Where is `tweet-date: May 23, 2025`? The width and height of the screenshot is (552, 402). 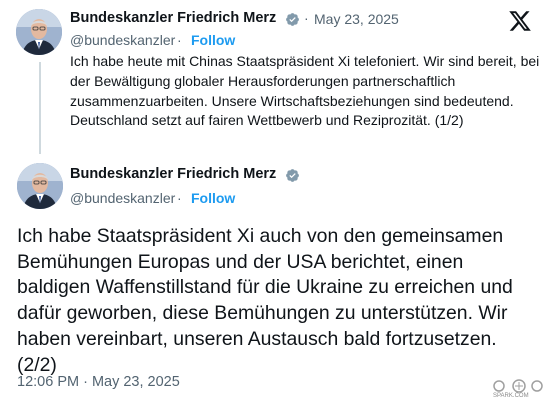
tweet-date: May 23, 2025 is located at coordinates (356, 19).